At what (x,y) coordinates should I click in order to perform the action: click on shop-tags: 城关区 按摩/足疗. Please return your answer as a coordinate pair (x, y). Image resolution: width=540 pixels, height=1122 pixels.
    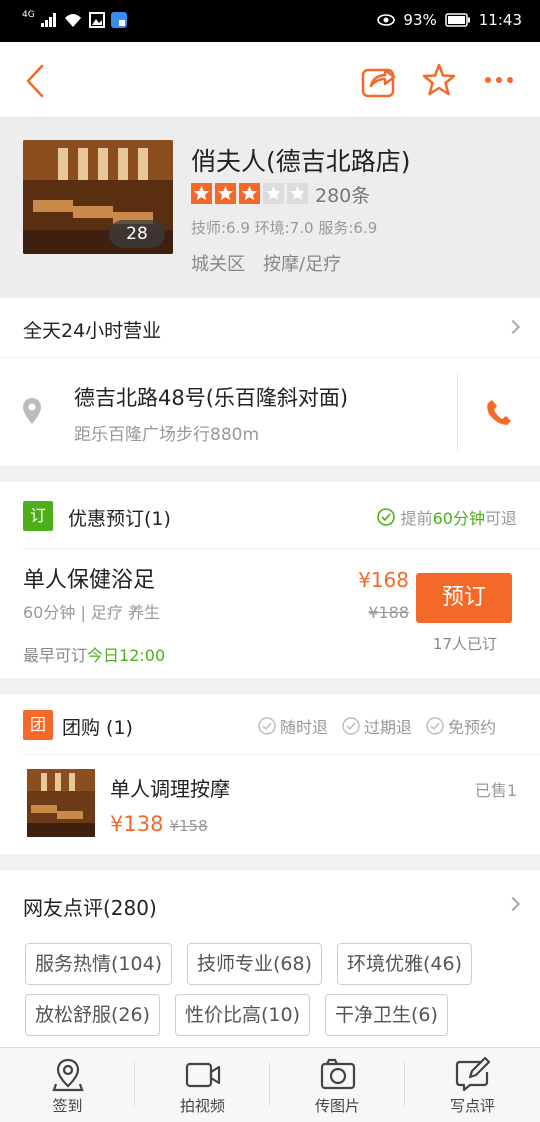
    Looking at the image, I should click on (275, 263).